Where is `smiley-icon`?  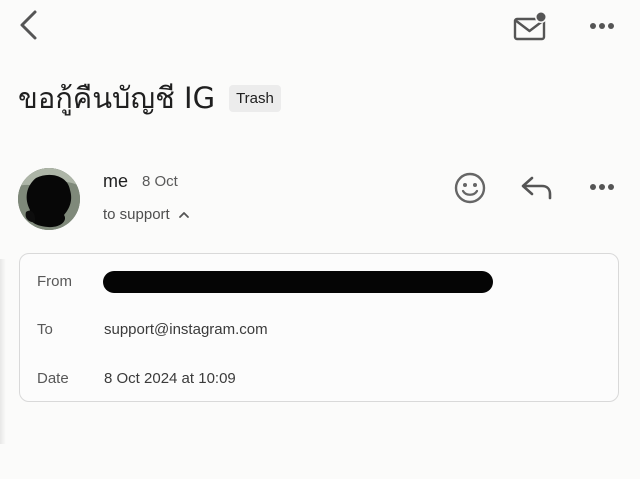
smiley-icon is located at coordinates (470, 190).